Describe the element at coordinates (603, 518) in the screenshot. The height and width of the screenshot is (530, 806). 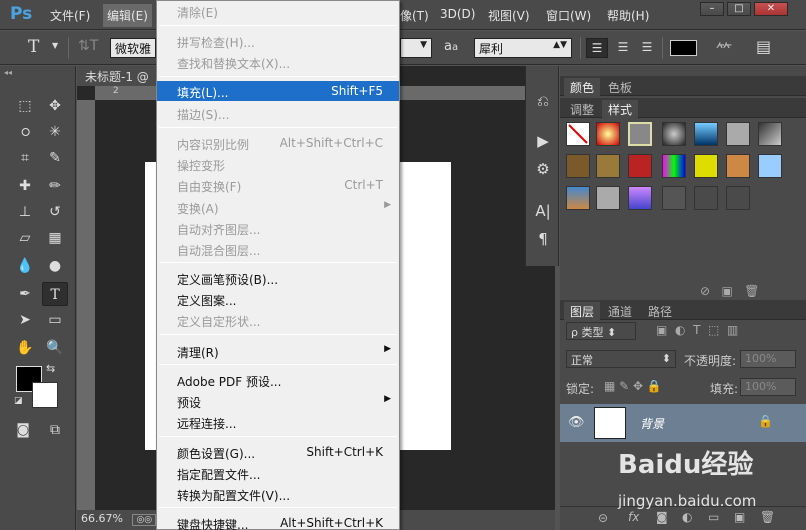
I see `link-layers-icon: ⊝` at that location.